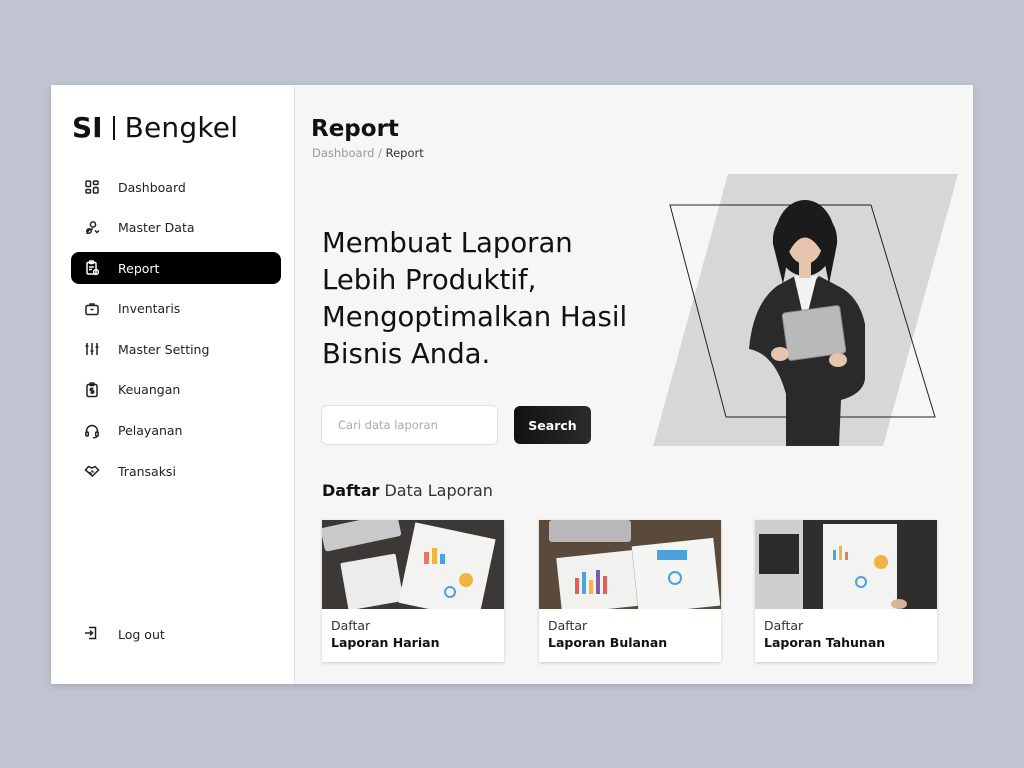 This screenshot has height=768, width=1024. I want to click on hero-line: Lebih Produktif,, so click(429, 280).